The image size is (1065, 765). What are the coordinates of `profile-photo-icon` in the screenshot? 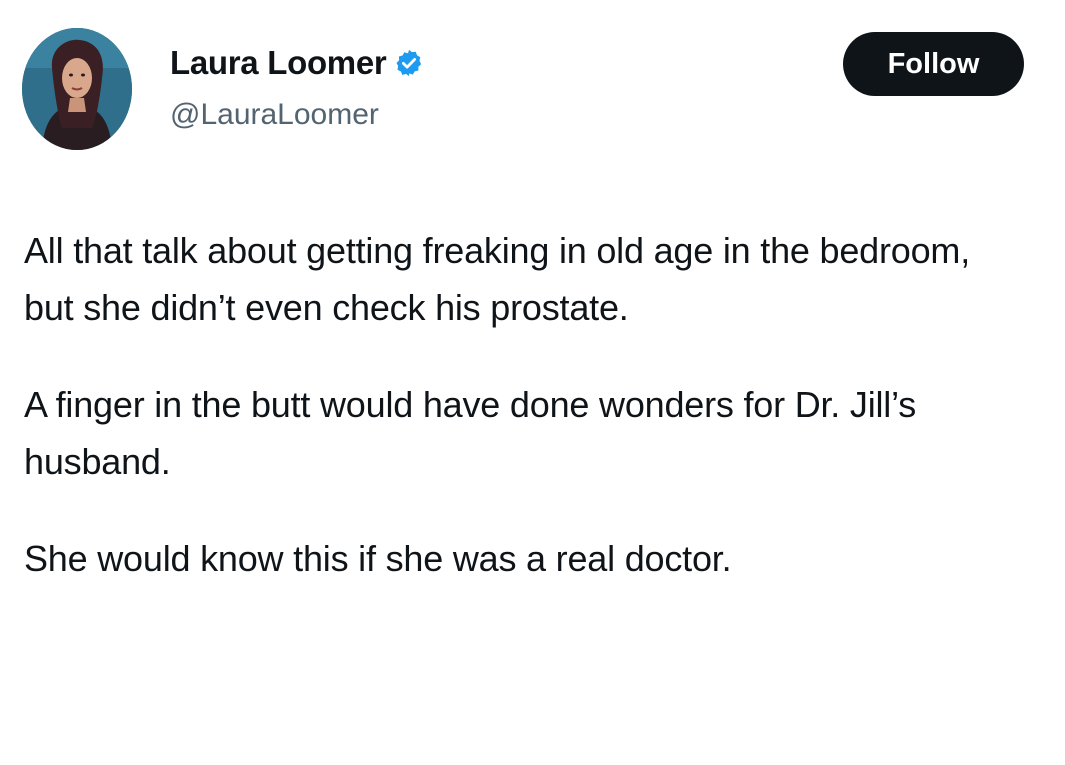 It's located at (77, 89).